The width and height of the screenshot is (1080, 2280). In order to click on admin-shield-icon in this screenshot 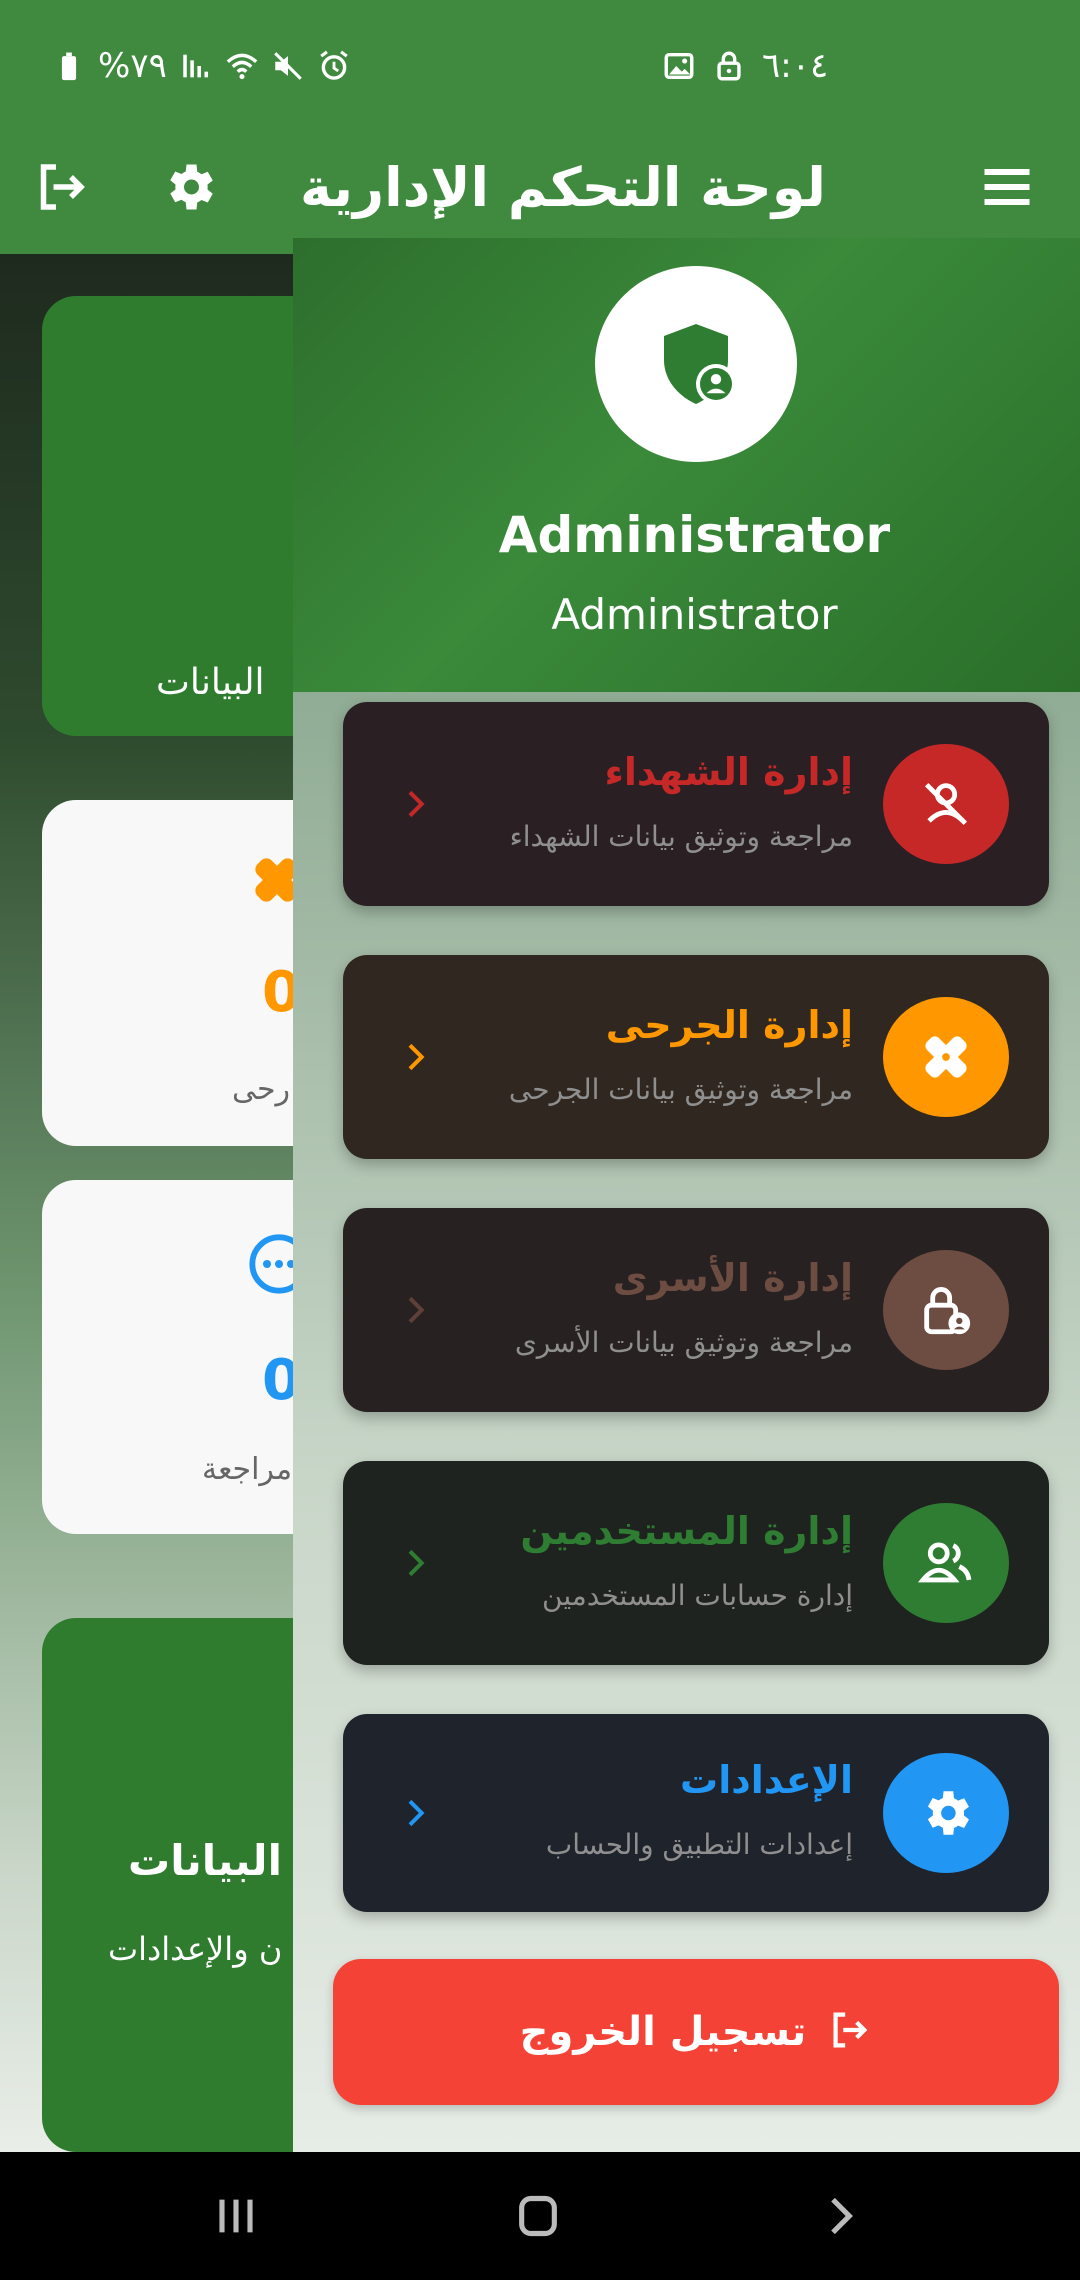, I will do `click(700, 364)`.